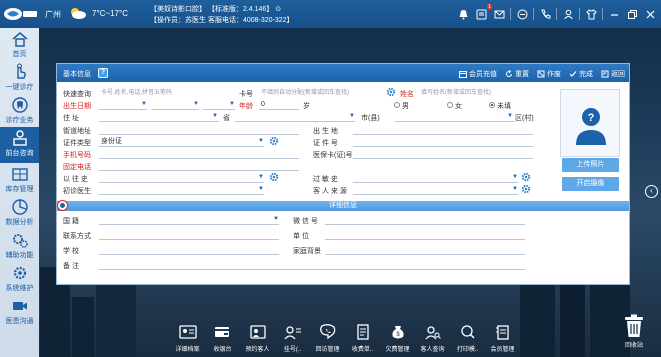 The width and height of the screenshot is (661, 357). What do you see at coordinates (499, 14) in the screenshot?
I see `mail-icon` at bounding box center [499, 14].